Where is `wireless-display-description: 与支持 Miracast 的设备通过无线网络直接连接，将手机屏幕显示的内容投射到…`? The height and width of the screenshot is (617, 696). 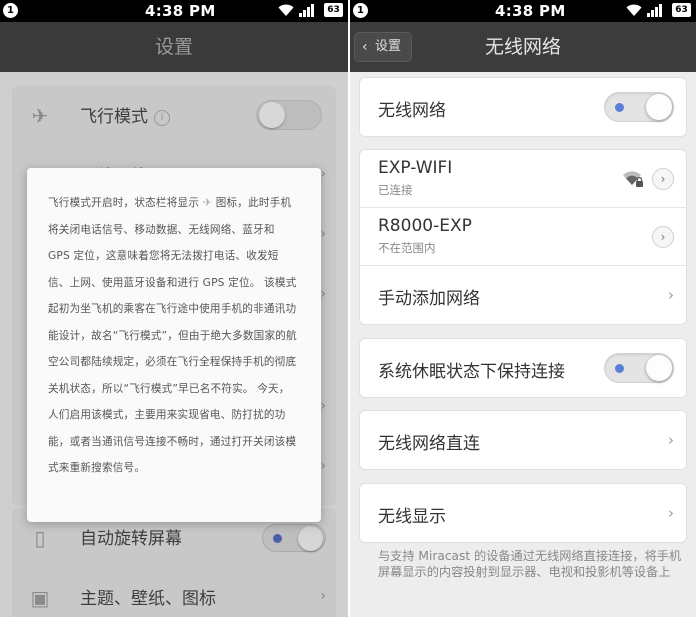
wireless-display-description: 与支持 Miracast 的设备通过无线网络直接连接，将手机屏幕显示的内容投射到… is located at coordinates (530, 564).